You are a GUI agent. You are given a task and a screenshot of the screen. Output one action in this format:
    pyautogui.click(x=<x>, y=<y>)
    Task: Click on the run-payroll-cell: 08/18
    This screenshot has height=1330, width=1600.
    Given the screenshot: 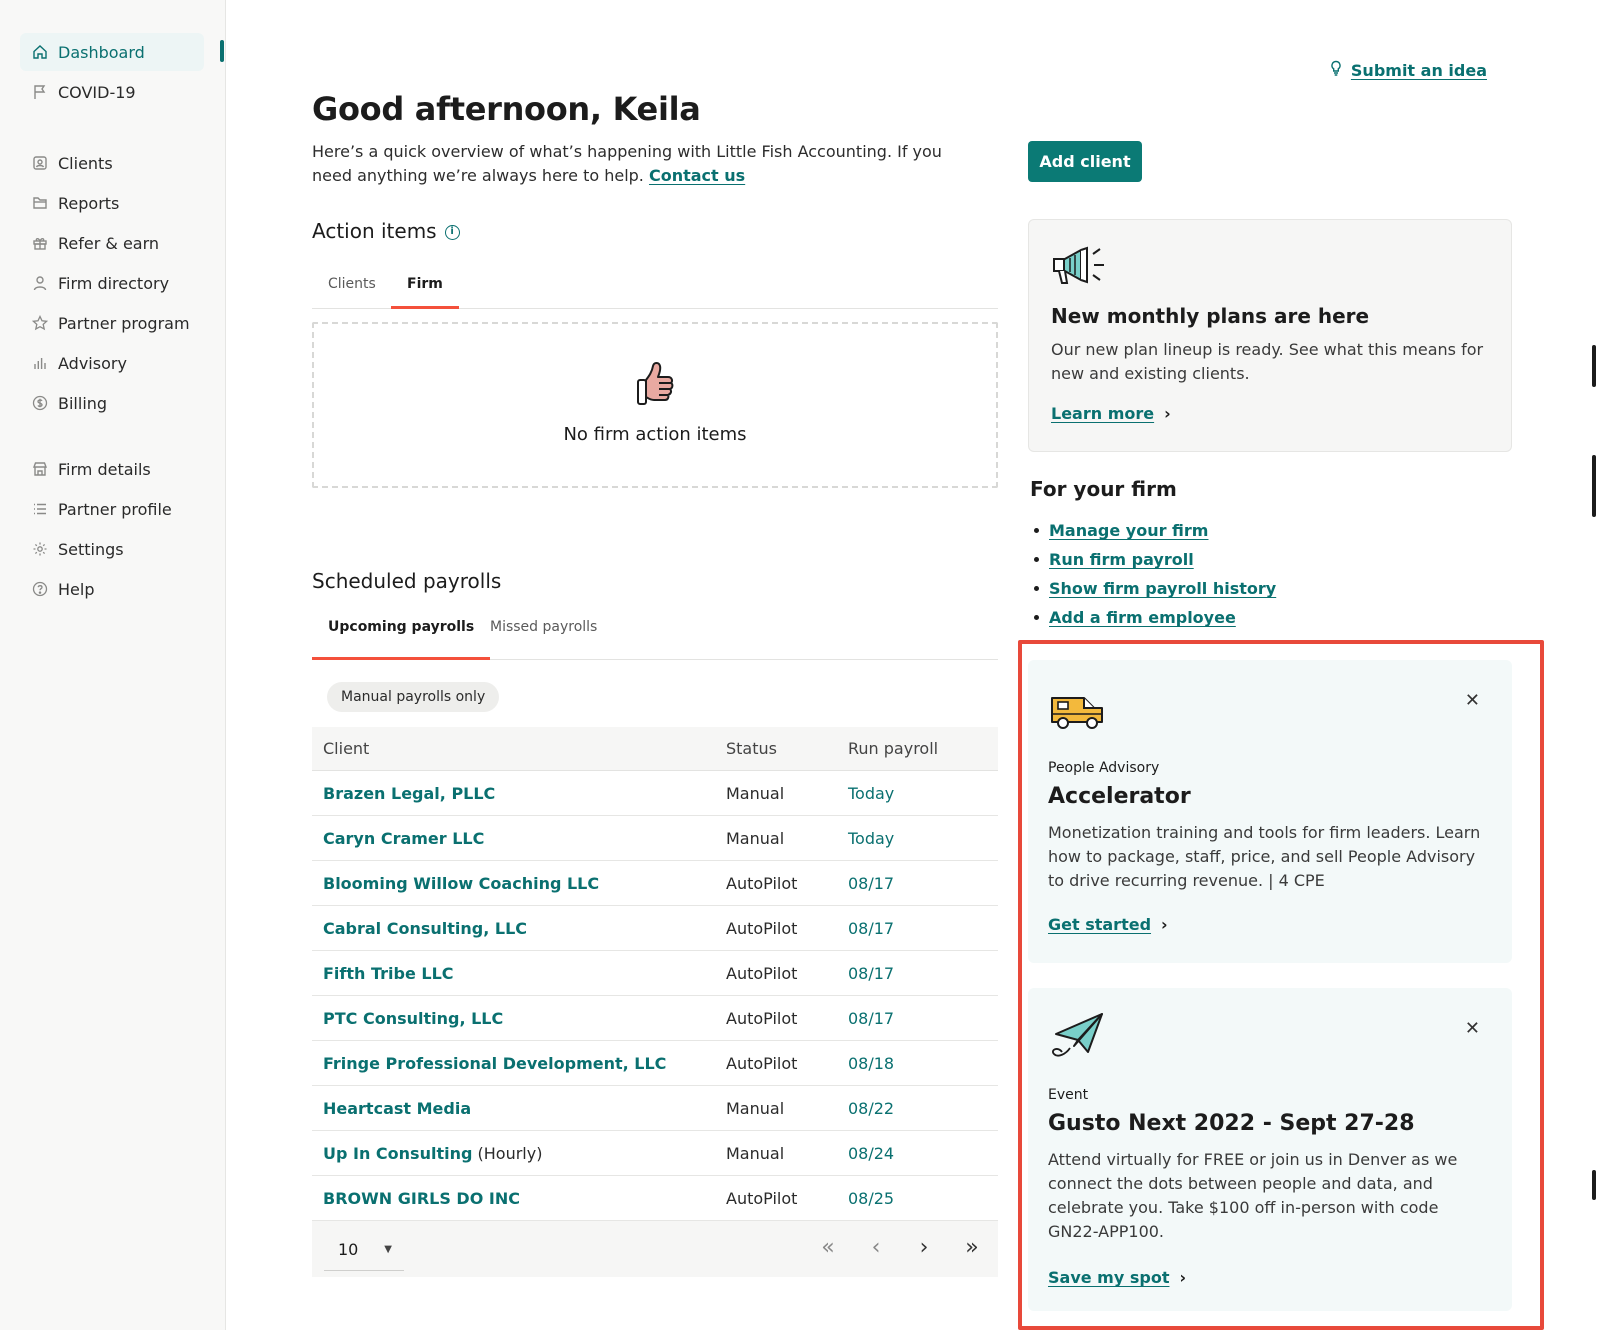 What is the action you would take?
    pyautogui.click(x=923, y=1063)
    